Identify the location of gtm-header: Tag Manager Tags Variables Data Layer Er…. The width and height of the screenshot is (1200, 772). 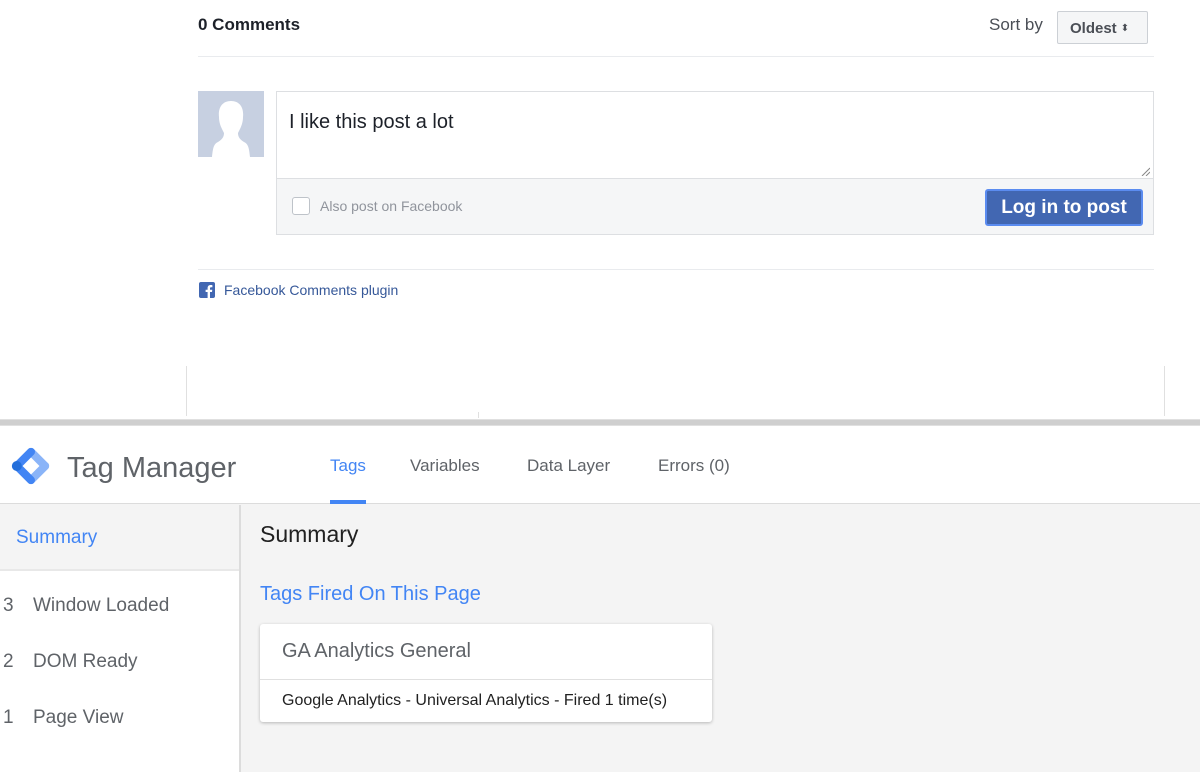
(600, 465).